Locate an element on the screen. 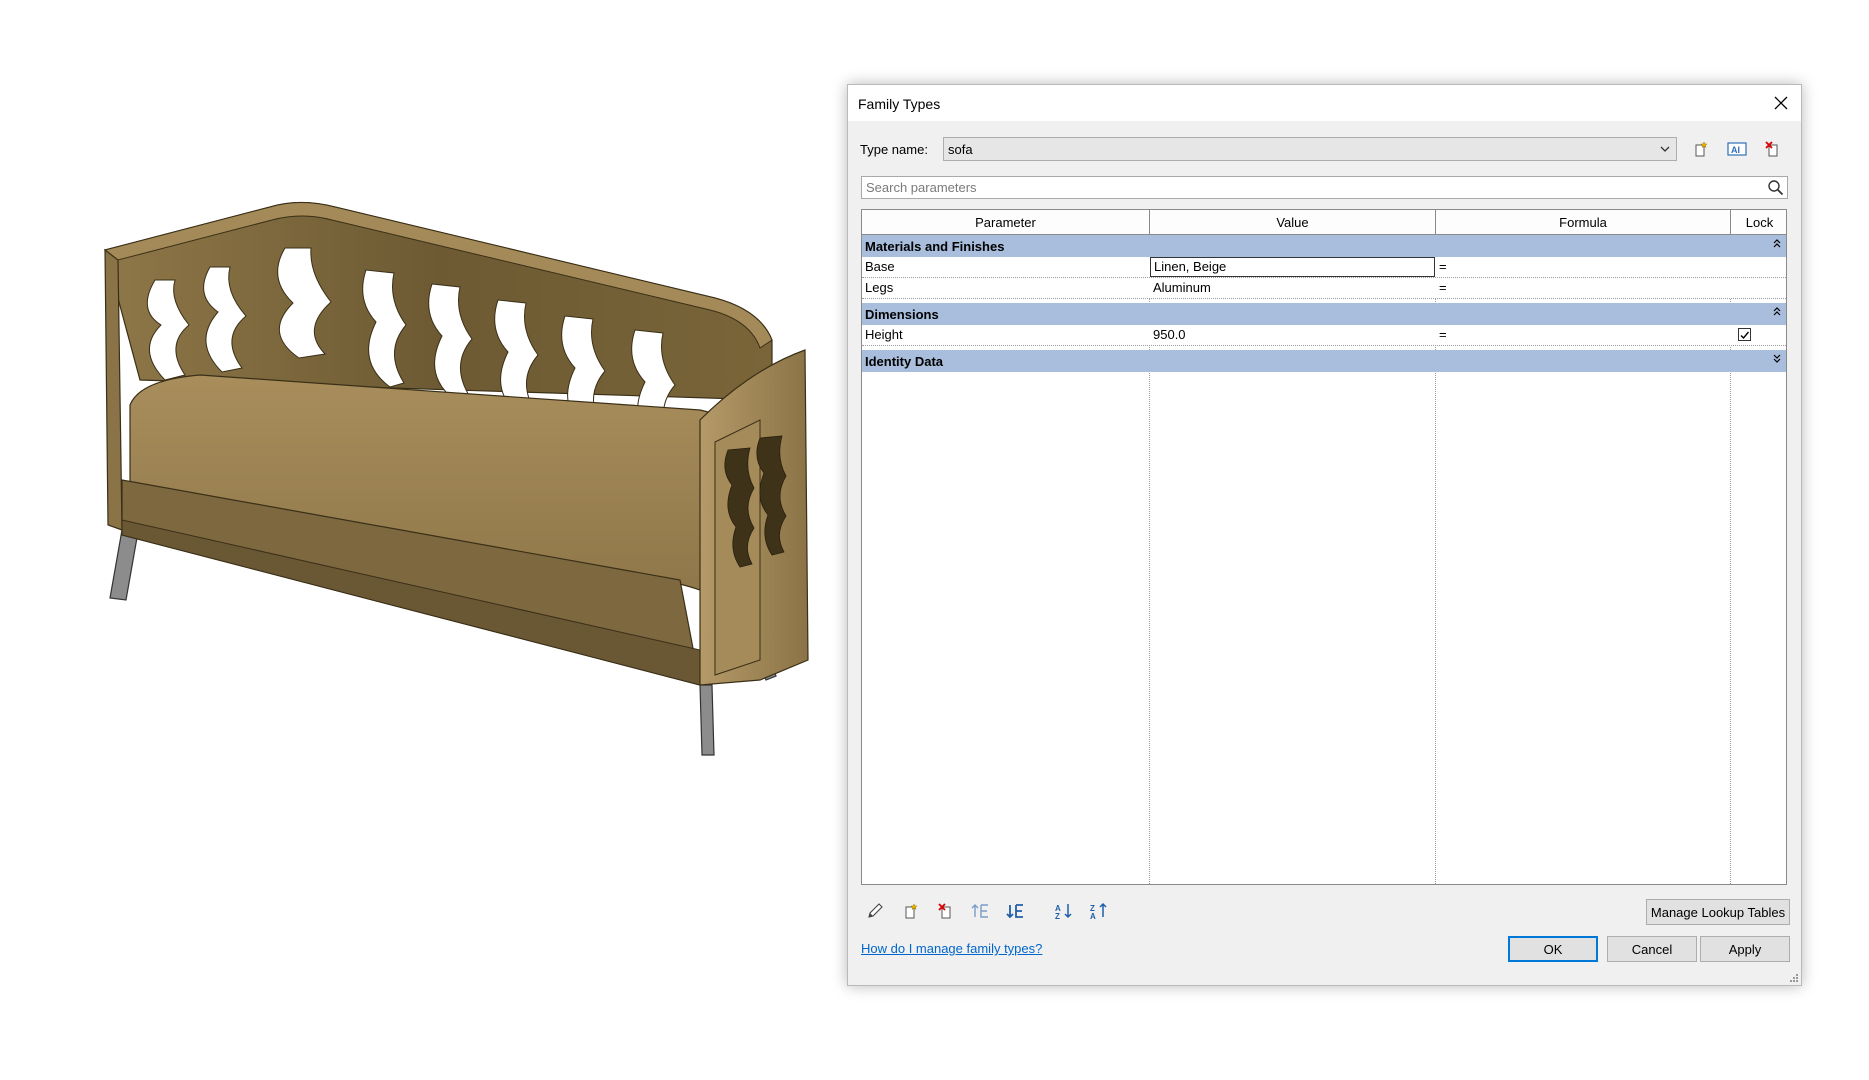 The height and width of the screenshot is (1080, 1869). type-name-dropdown: sofa is located at coordinates (1310, 149).